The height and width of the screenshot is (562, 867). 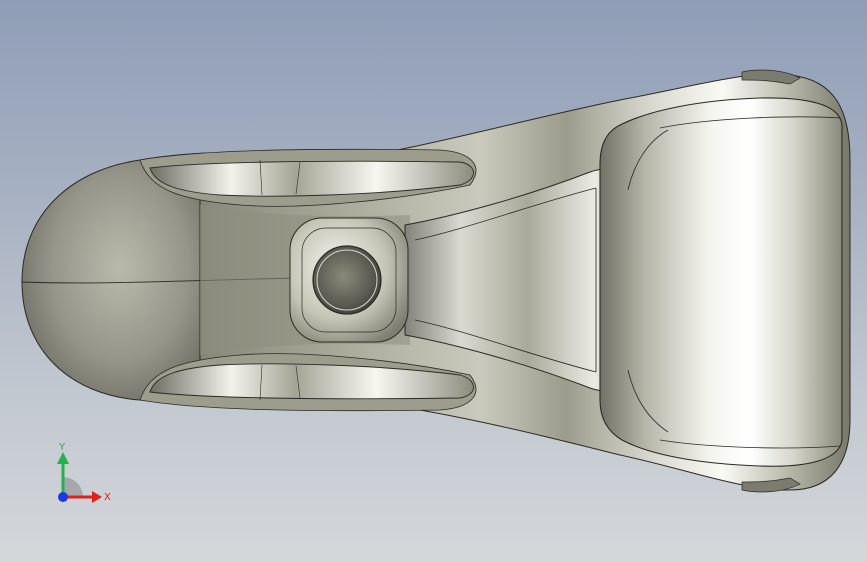 I want to click on orientation-triad: Y X, so click(x=84, y=472).